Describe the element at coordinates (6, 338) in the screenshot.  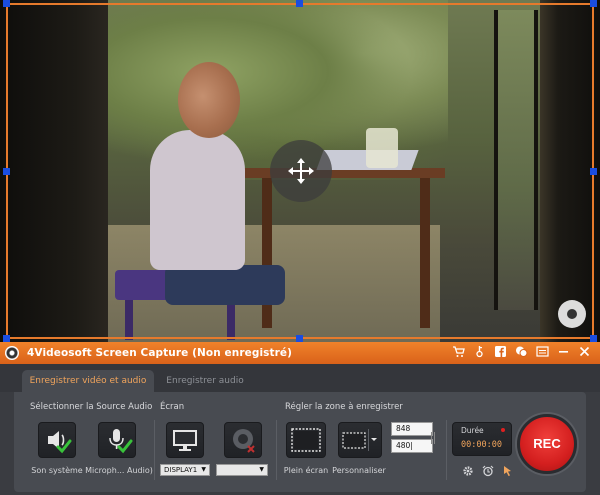
I see `resize-handle-bottom-left` at that location.